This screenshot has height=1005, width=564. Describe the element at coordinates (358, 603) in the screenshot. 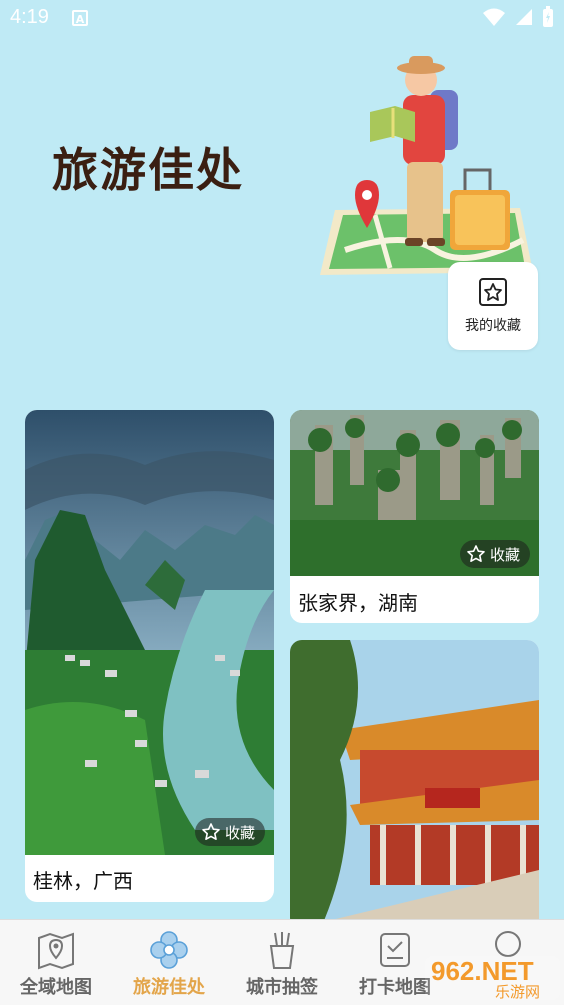

I see `card-caption-zhangjiajie: 张家界，湖南` at that location.